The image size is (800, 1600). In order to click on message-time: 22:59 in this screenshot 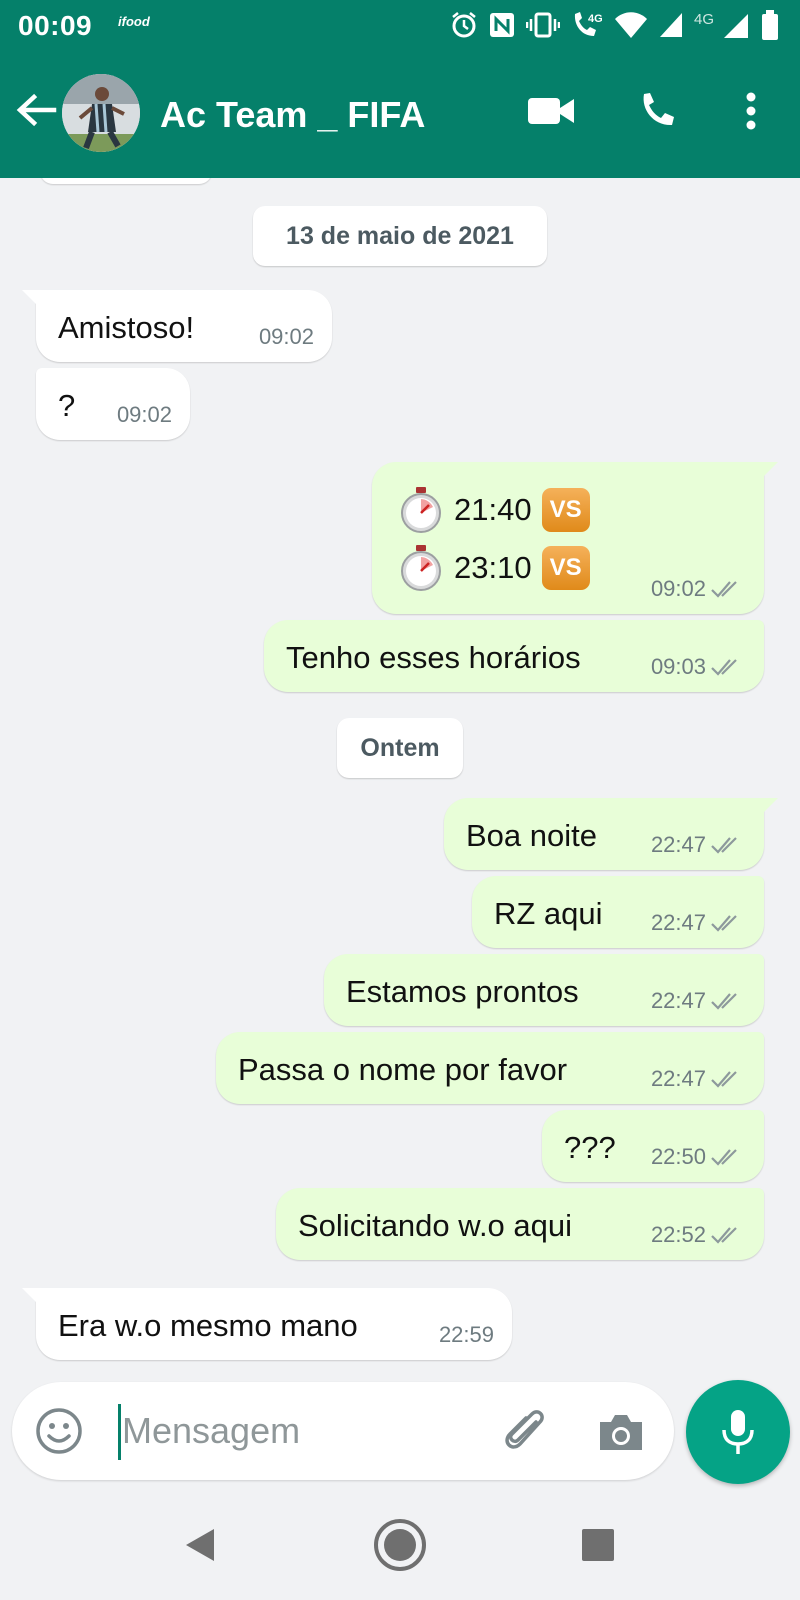, I will do `click(466, 1334)`.